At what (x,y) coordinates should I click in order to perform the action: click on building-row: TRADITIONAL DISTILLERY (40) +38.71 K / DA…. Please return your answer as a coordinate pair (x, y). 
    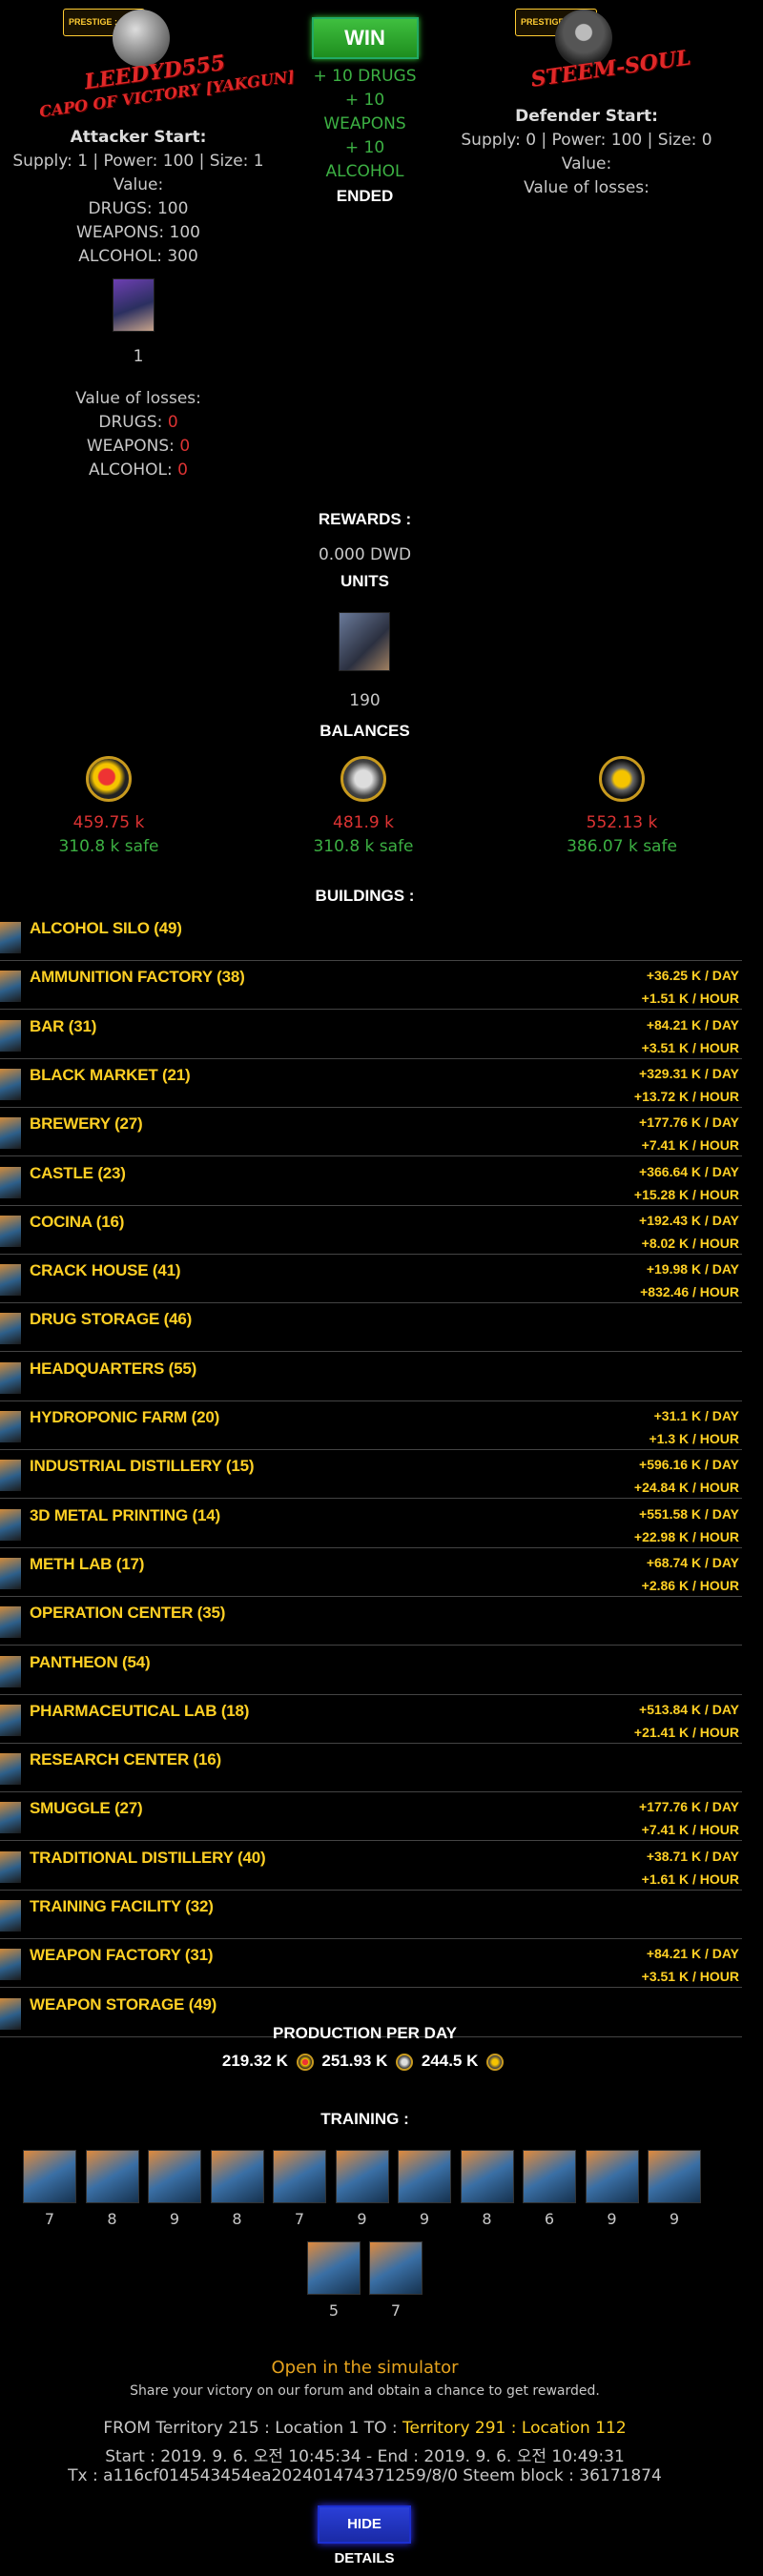
    Looking at the image, I should click on (371, 1867).